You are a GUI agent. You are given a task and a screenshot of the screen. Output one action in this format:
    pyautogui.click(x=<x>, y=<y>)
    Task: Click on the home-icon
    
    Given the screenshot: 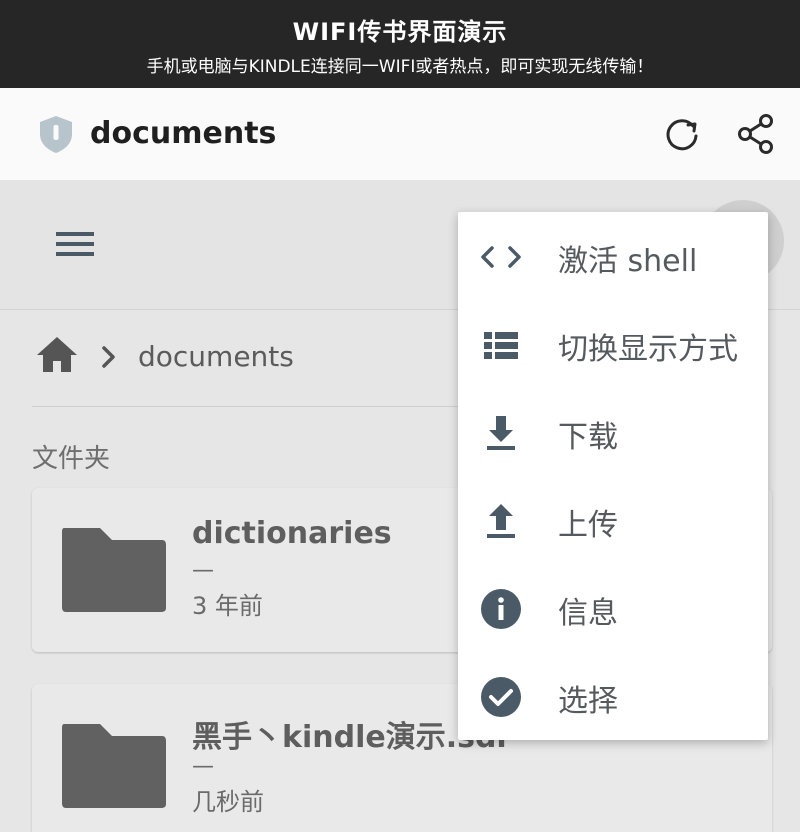 What is the action you would take?
    pyautogui.click(x=57, y=354)
    